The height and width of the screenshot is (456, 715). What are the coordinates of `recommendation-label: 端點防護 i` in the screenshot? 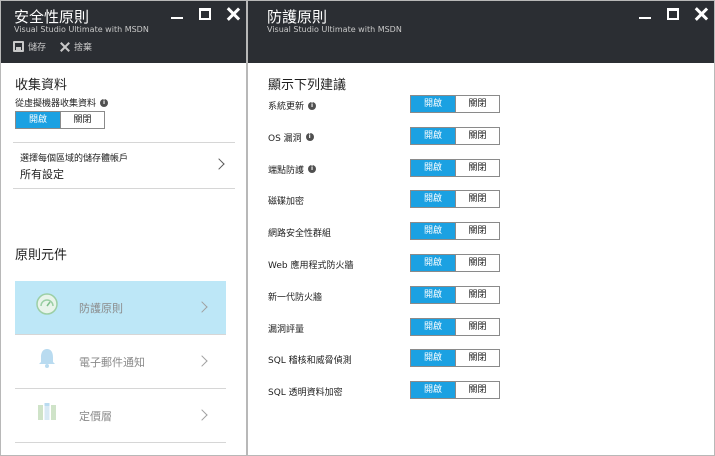 It's located at (292, 169).